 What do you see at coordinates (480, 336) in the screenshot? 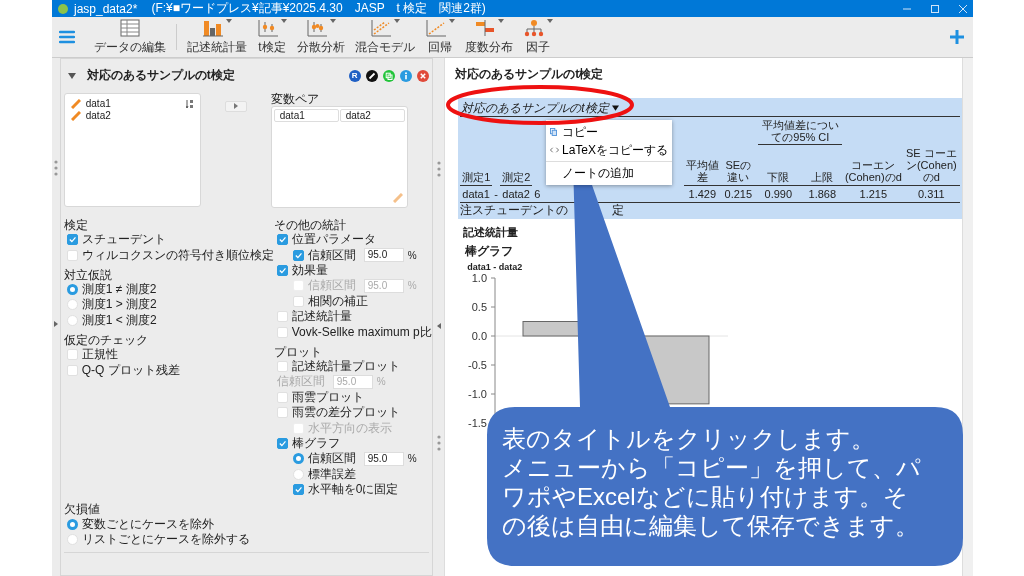
I see `axis-tick-label: 0.0` at bounding box center [480, 336].